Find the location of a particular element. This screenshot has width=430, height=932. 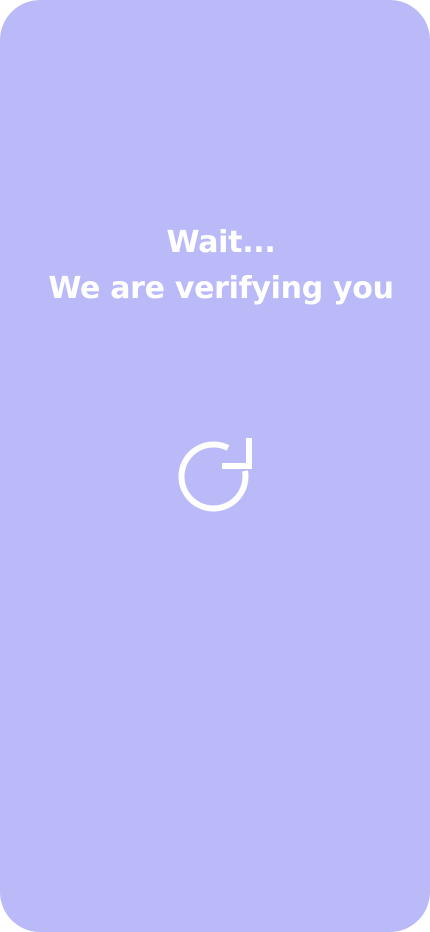

loading-spinner is located at coordinates (215, 475).